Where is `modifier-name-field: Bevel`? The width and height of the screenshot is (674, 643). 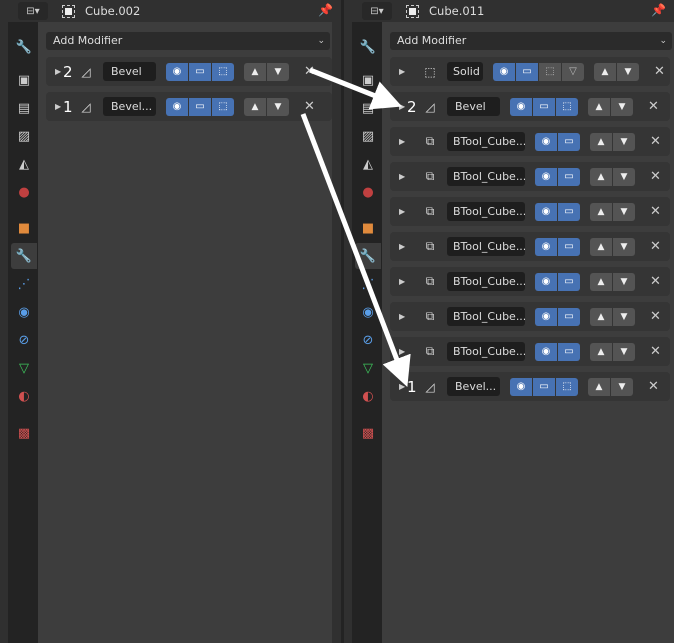
modifier-name-field: Bevel is located at coordinates (129, 71).